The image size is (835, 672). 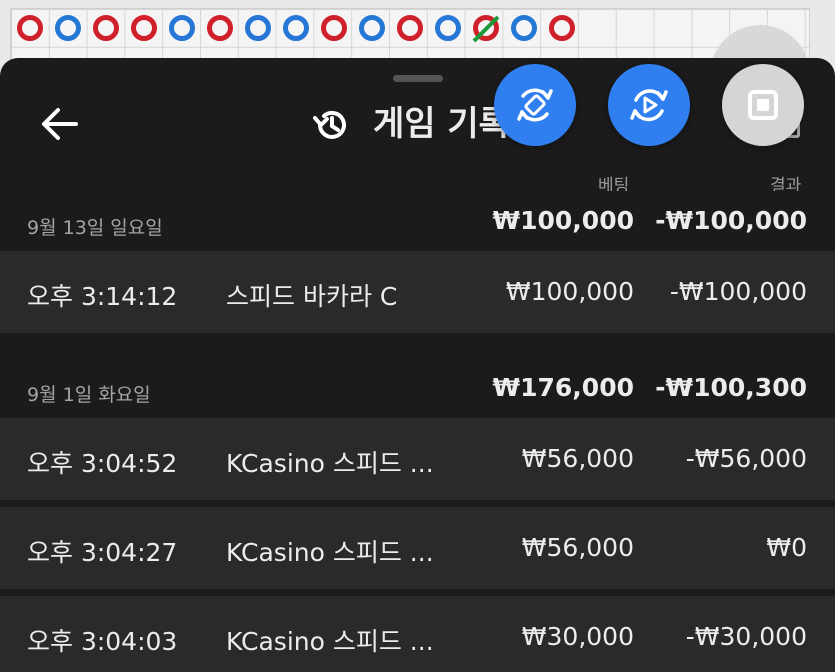 I want to click on row-time: 오후 3:04:03, so click(x=102, y=641).